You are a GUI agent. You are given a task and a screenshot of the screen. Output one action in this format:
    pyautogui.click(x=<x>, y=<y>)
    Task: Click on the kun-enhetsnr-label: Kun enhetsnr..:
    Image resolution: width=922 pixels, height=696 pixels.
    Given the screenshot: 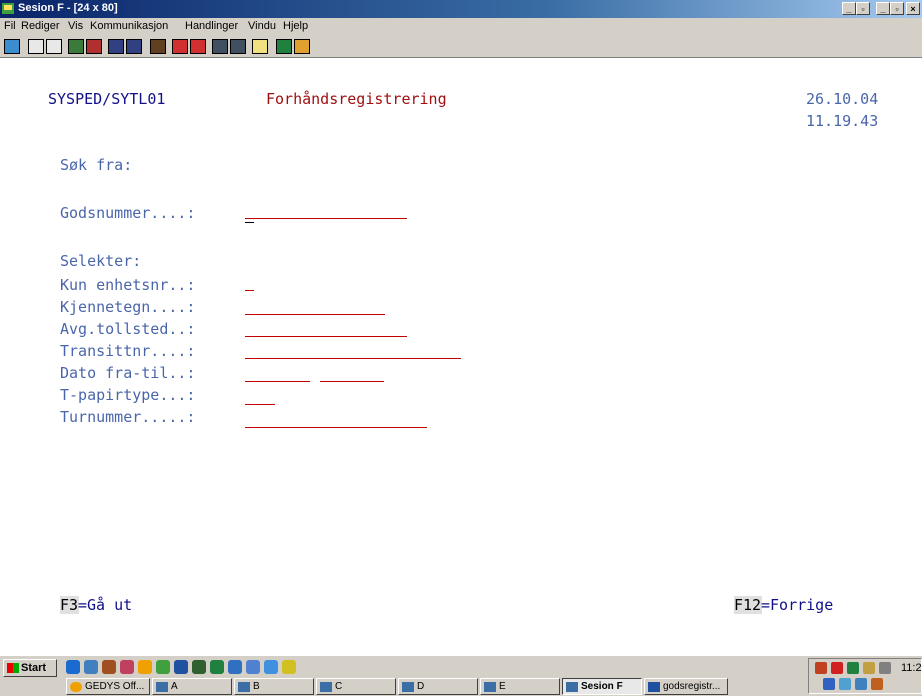 What is the action you would take?
    pyautogui.click(x=128, y=285)
    